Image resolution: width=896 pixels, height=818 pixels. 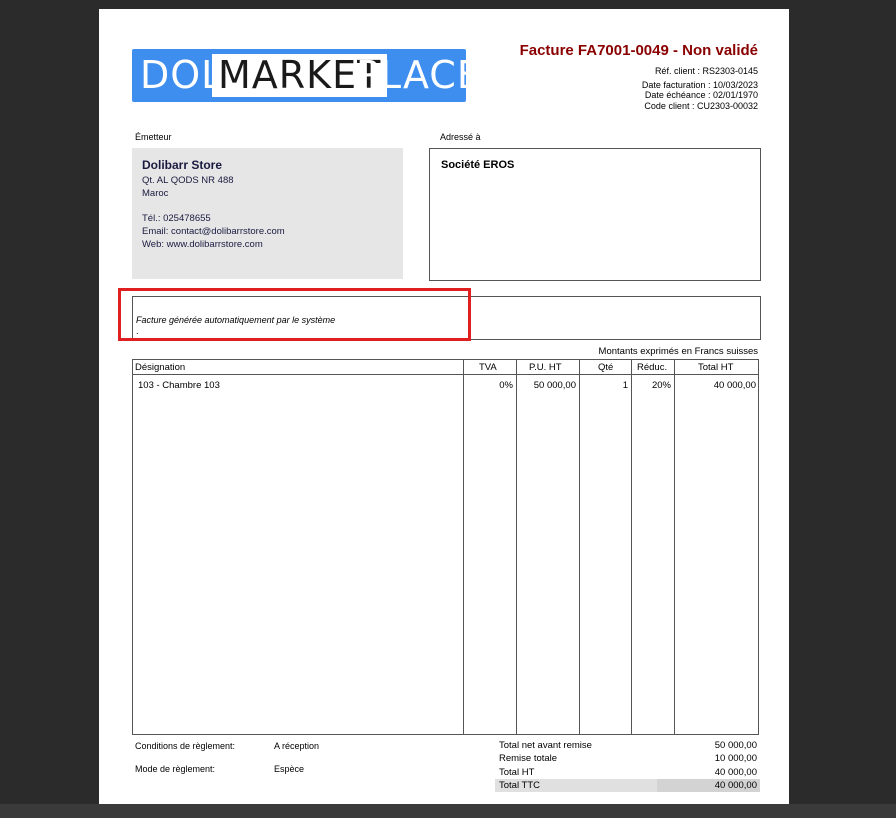 What do you see at coordinates (606, 367) in the screenshot?
I see `col-header-qty: Qté` at bounding box center [606, 367].